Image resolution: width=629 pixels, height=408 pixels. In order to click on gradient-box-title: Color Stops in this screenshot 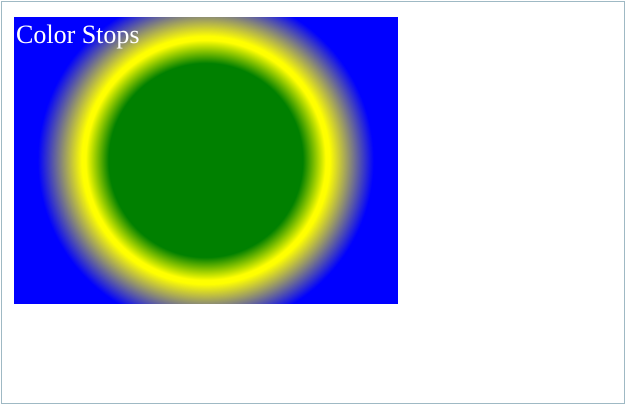, I will do `click(78, 34)`.